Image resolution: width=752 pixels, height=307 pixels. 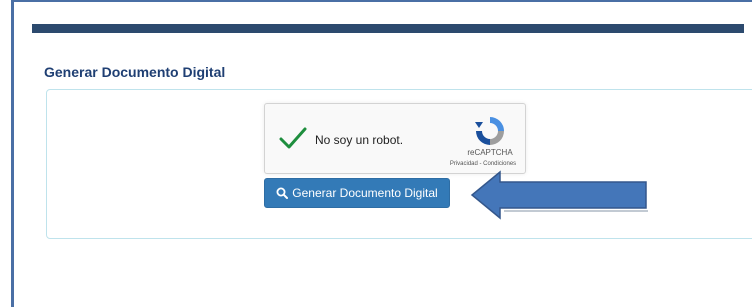 What do you see at coordinates (381, 1) in the screenshot?
I see `frame-top-border` at bounding box center [381, 1].